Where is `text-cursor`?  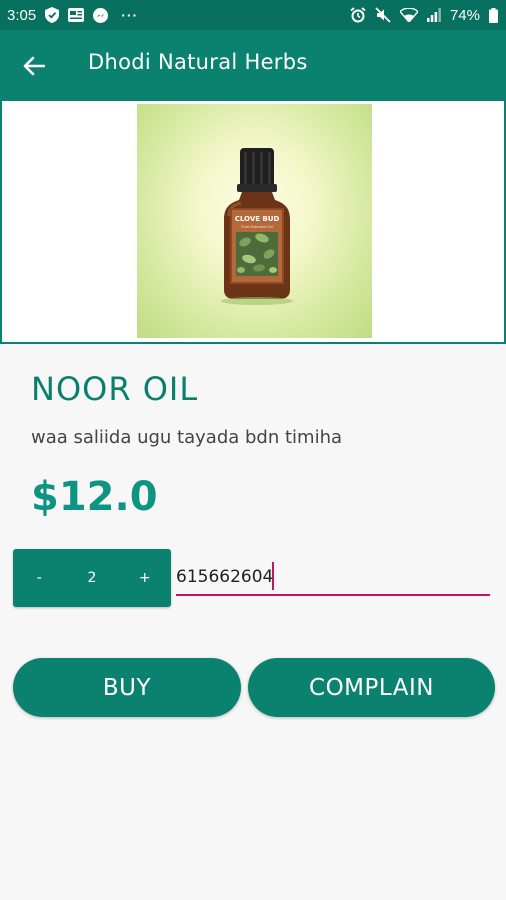 text-cursor is located at coordinates (273, 576).